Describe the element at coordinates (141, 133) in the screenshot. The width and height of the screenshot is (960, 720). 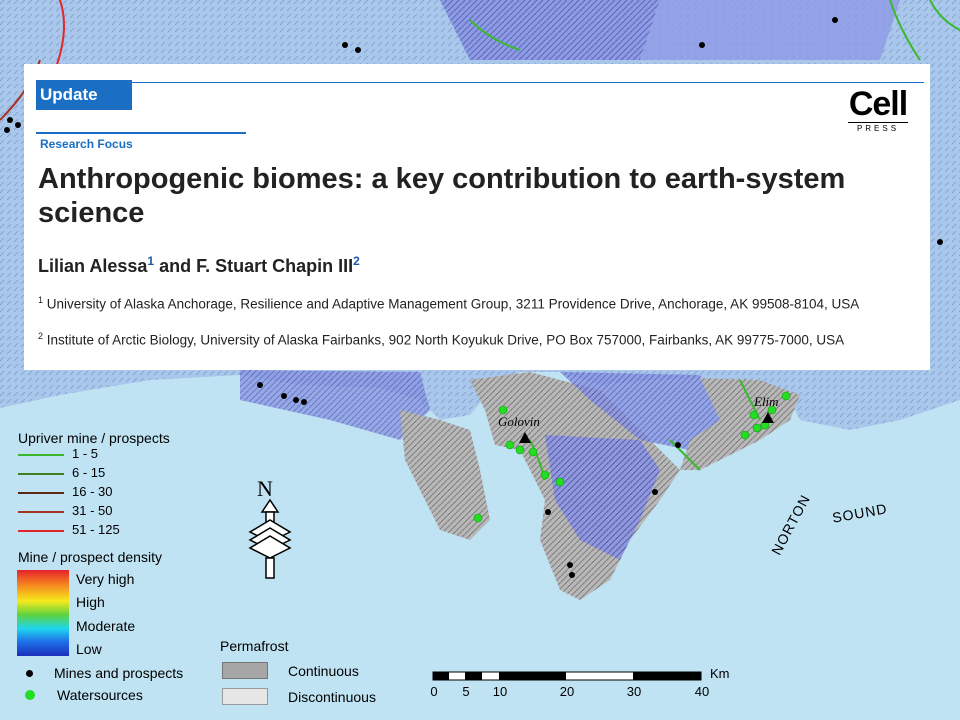
I see `research-focus-rule` at that location.